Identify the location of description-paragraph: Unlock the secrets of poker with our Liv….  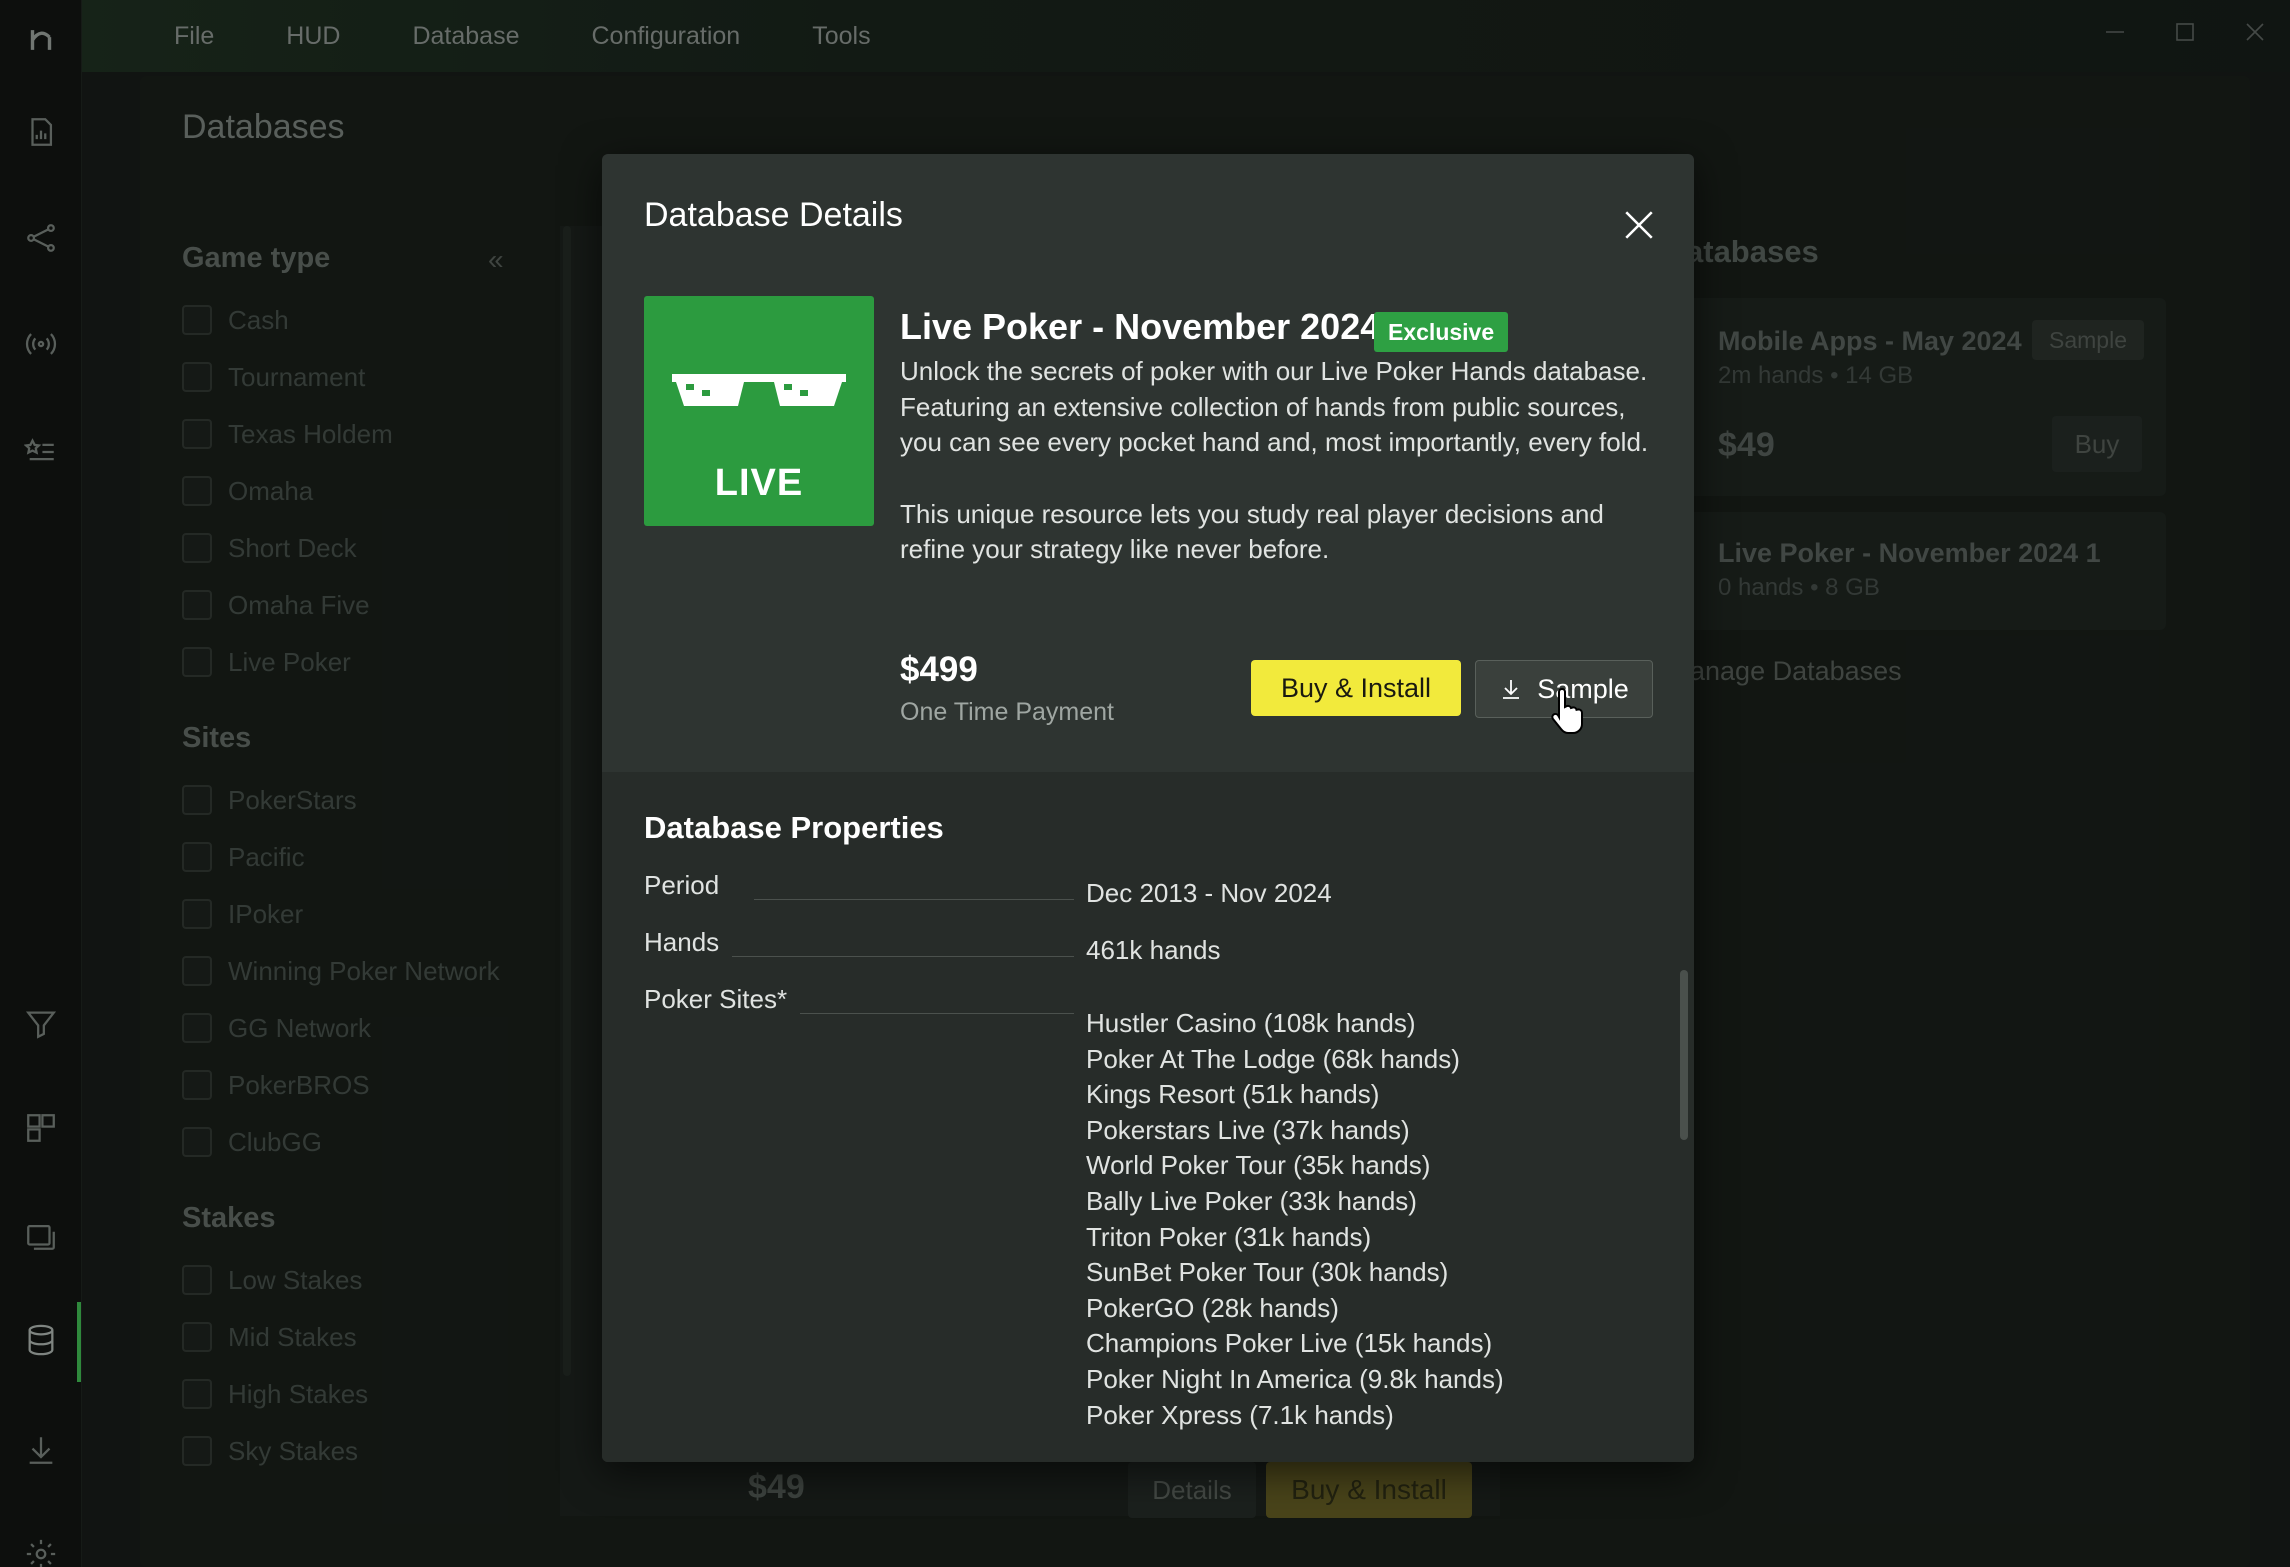
(1274, 406).